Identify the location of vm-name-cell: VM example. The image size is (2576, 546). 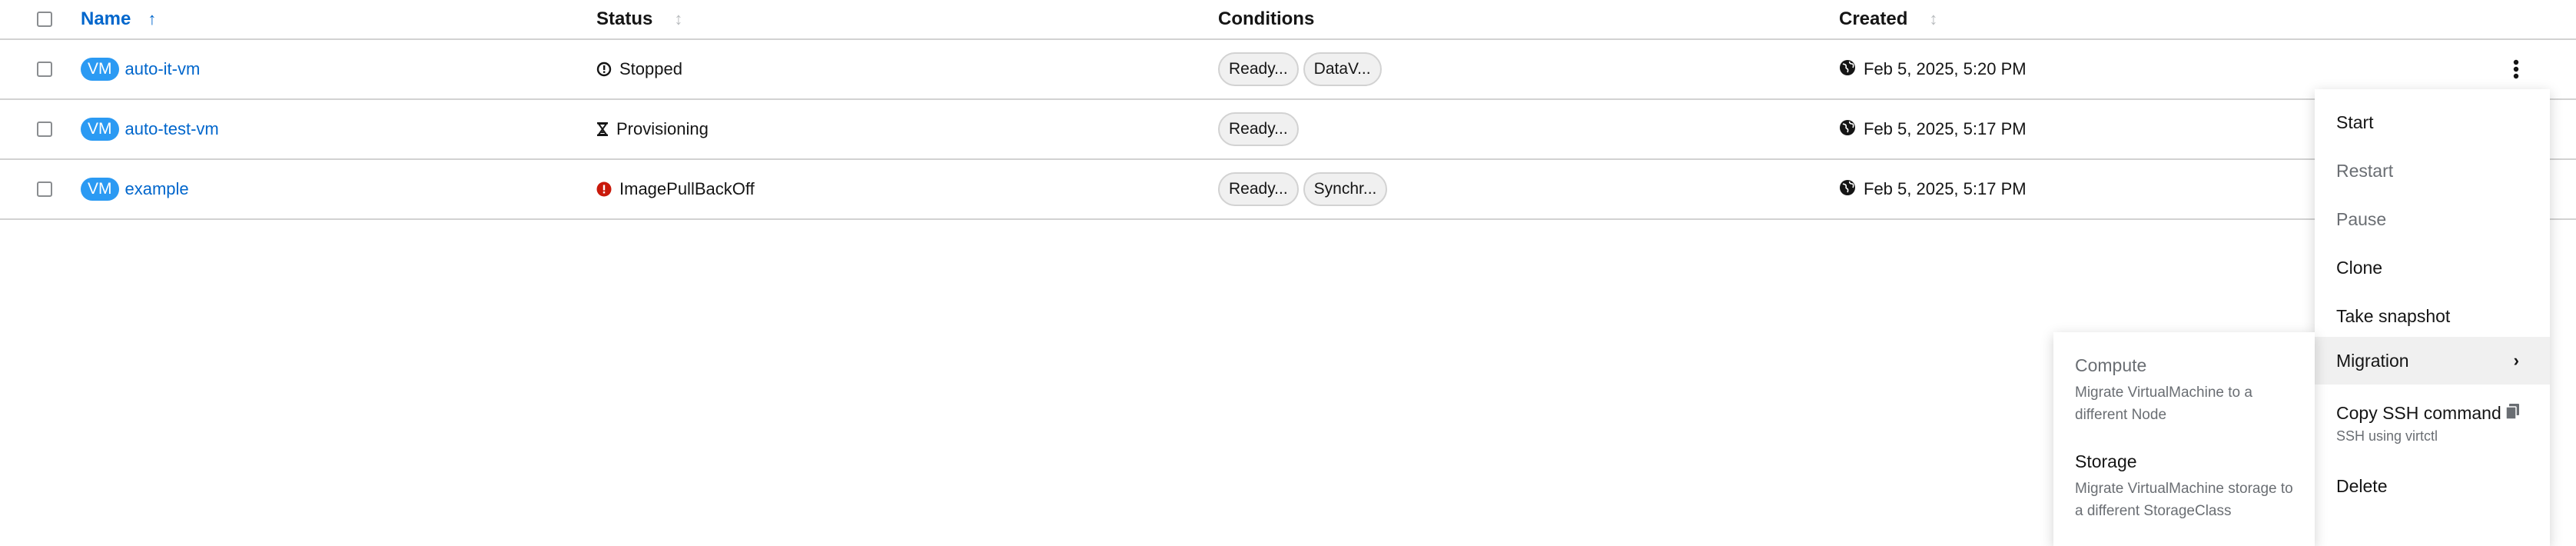
(135, 189).